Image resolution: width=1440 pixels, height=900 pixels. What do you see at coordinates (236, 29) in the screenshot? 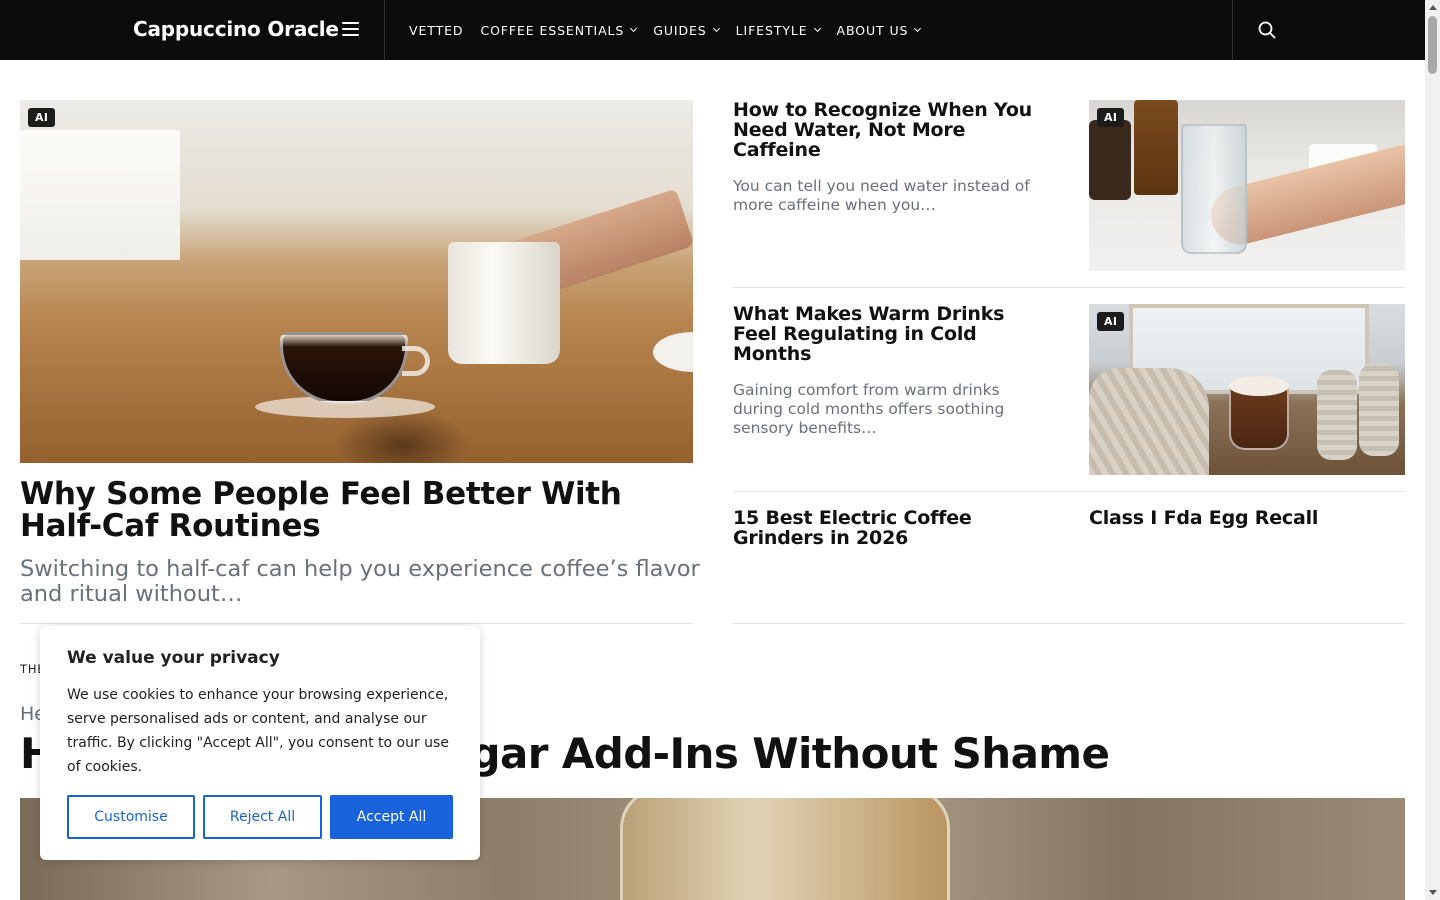
I see `site-logo: Cappuccino Oracle` at bounding box center [236, 29].